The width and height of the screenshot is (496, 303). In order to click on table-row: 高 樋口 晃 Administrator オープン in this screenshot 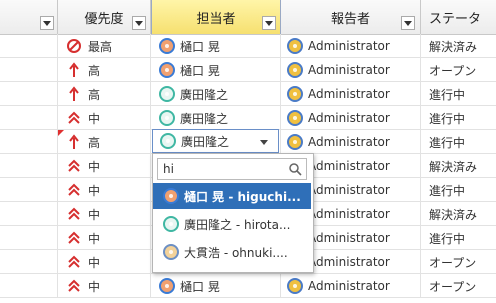, I will do `click(248, 70)`.